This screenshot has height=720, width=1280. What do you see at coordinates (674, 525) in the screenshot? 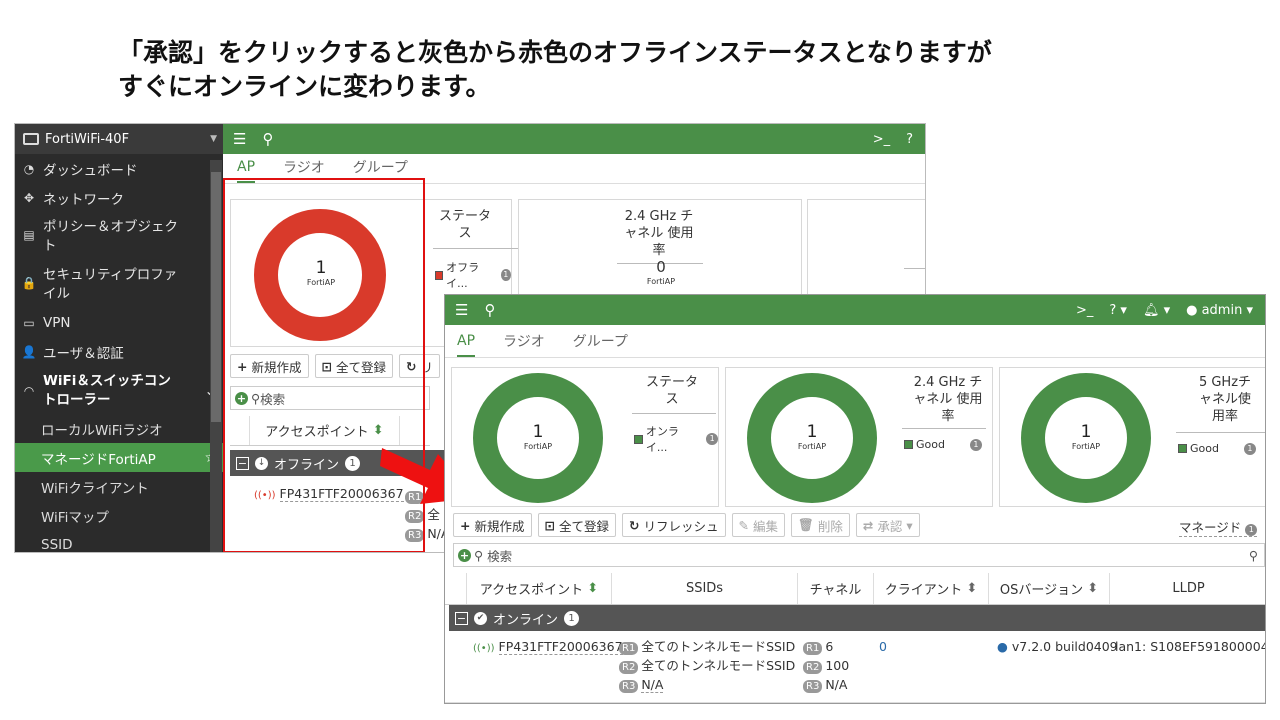
I see `refresh-button: ↻ リフレッシュ` at bounding box center [674, 525].